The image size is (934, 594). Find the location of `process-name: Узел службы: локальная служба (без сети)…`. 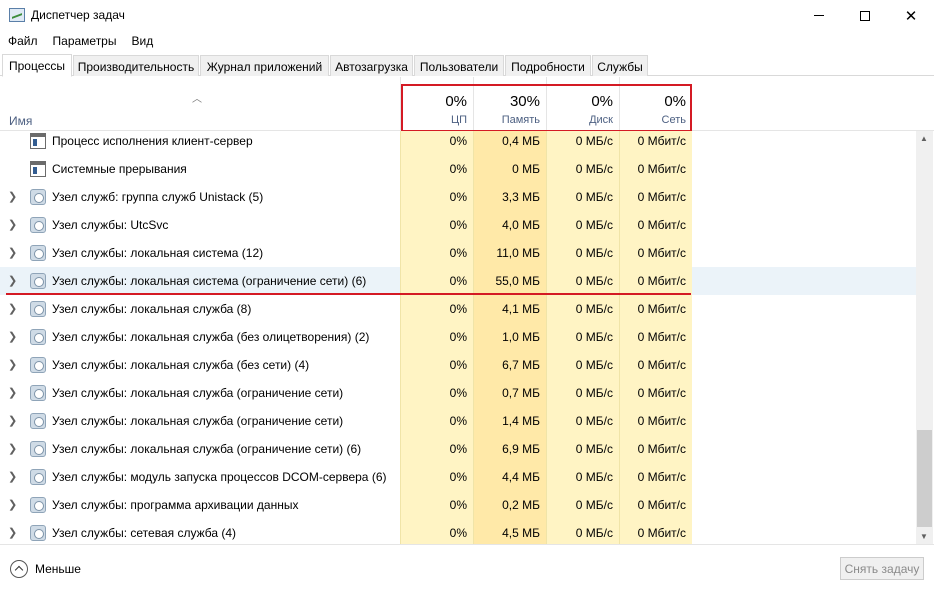

process-name: Узел службы: локальная служба (без сети)… is located at coordinates (181, 365).